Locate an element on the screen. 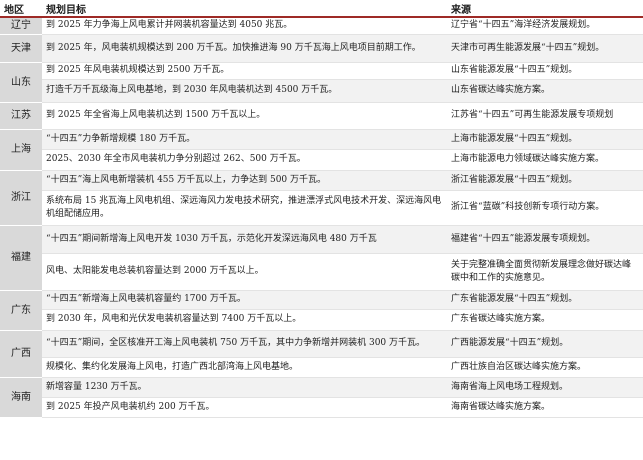  source-cell: 广西能源发展“十四五”规划。 is located at coordinates (545, 344).